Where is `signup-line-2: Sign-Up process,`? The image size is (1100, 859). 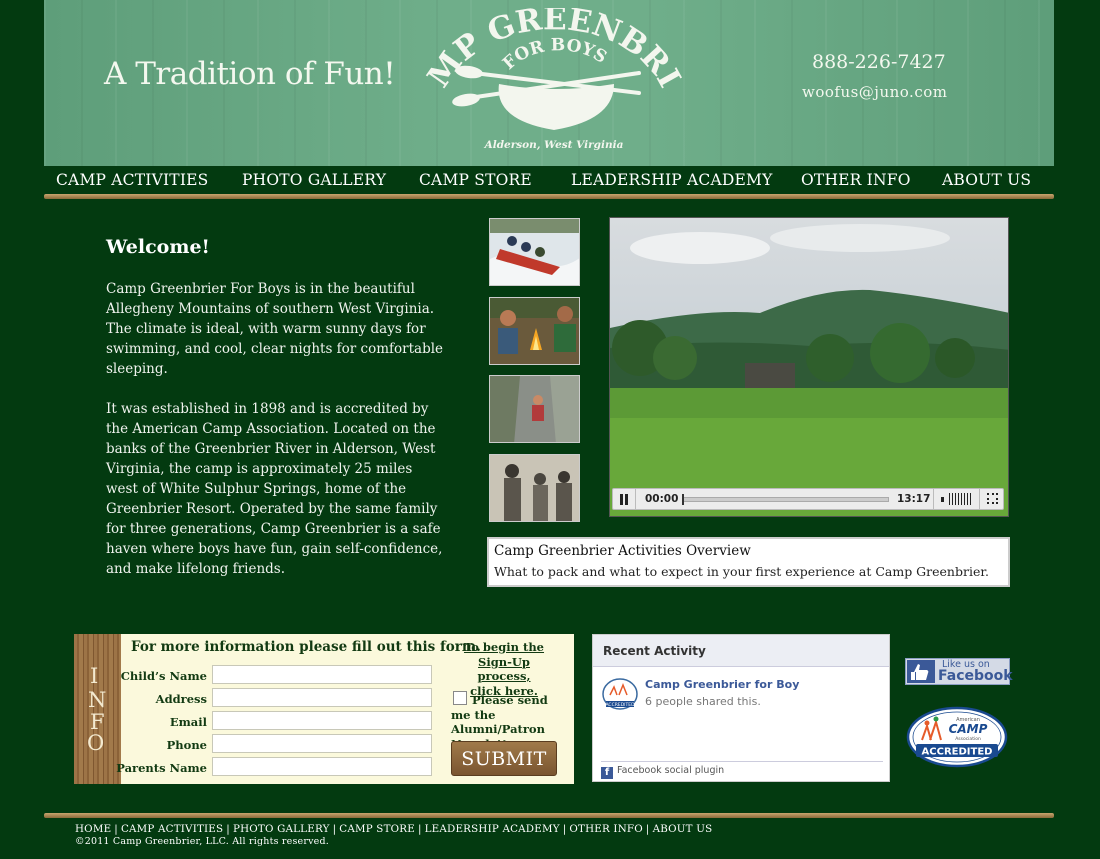 signup-line-2: Sign-Up process, is located at coordinates (504, 669).